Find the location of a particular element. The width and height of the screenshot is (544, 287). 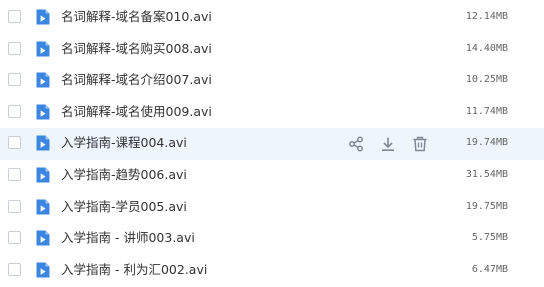

file-row: 名词解释-域名使用009.avi 11.74MB is located at coordinates (272, 113).